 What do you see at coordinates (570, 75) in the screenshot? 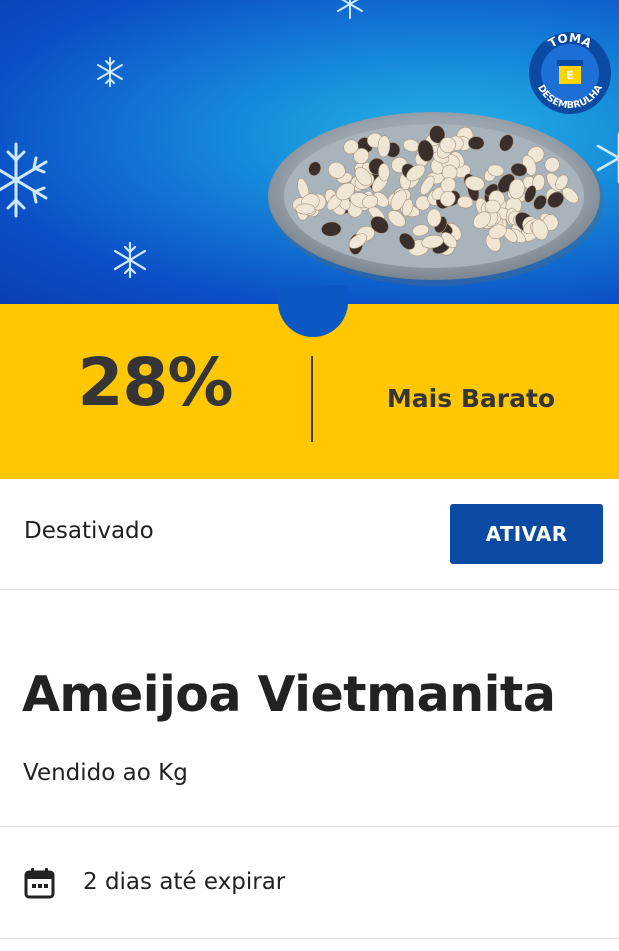
I see `badge-middle: E` at bounding box center [570, 75].